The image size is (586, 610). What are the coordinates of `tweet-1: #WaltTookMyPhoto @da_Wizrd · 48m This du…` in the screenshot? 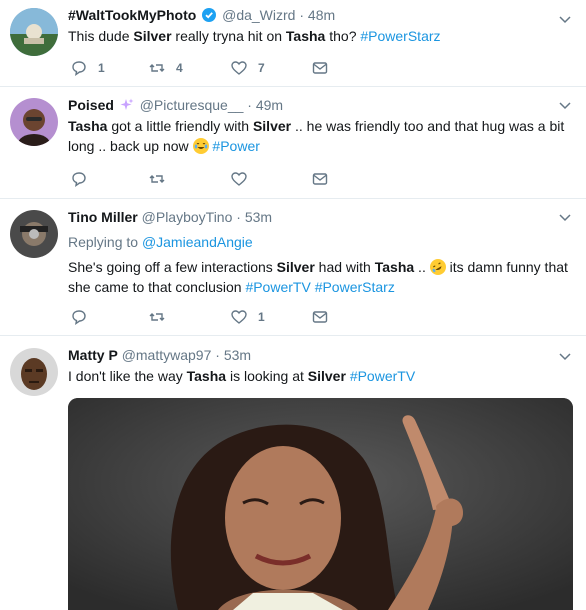 It's located at (293, 43).